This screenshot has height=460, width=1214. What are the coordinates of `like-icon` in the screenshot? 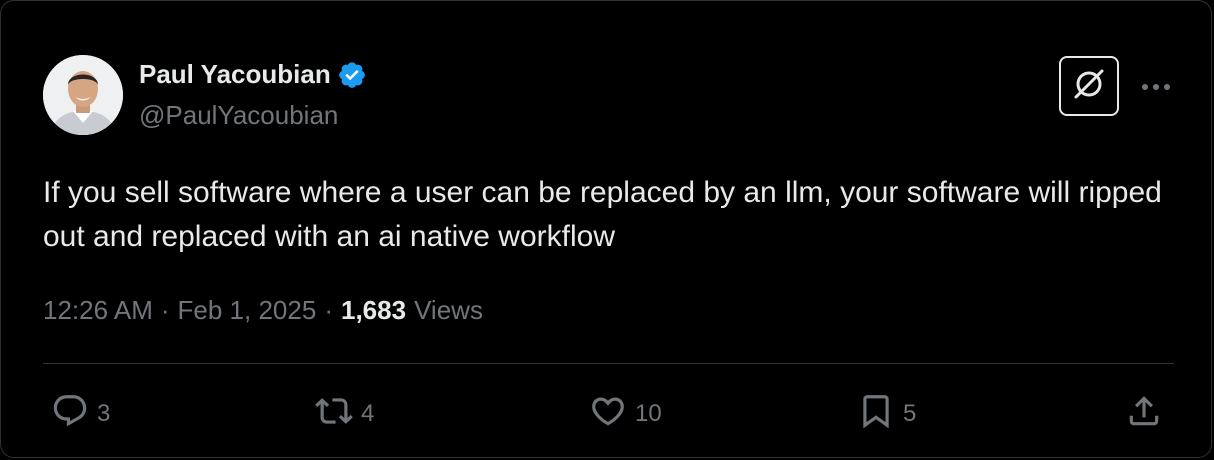 It's located at (608, 414).